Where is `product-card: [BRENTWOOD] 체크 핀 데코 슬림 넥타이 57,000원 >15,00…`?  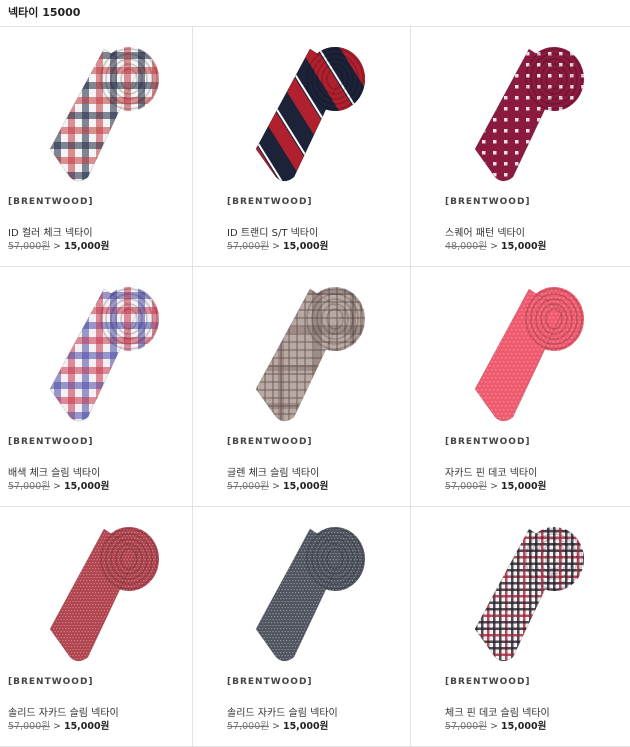
product-card: [BRENTWOOD] 체크 핀 데코 슬림 넥타이 57,000원 >15,00… is located at coordinates (520, 626).